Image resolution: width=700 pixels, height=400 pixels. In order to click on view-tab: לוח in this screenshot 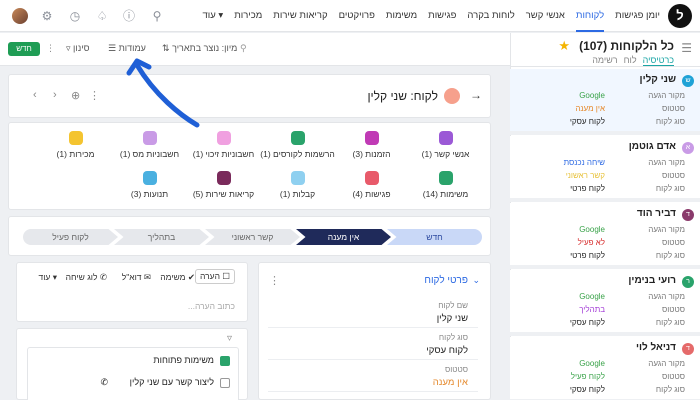, I will do `click(630, 60)`.